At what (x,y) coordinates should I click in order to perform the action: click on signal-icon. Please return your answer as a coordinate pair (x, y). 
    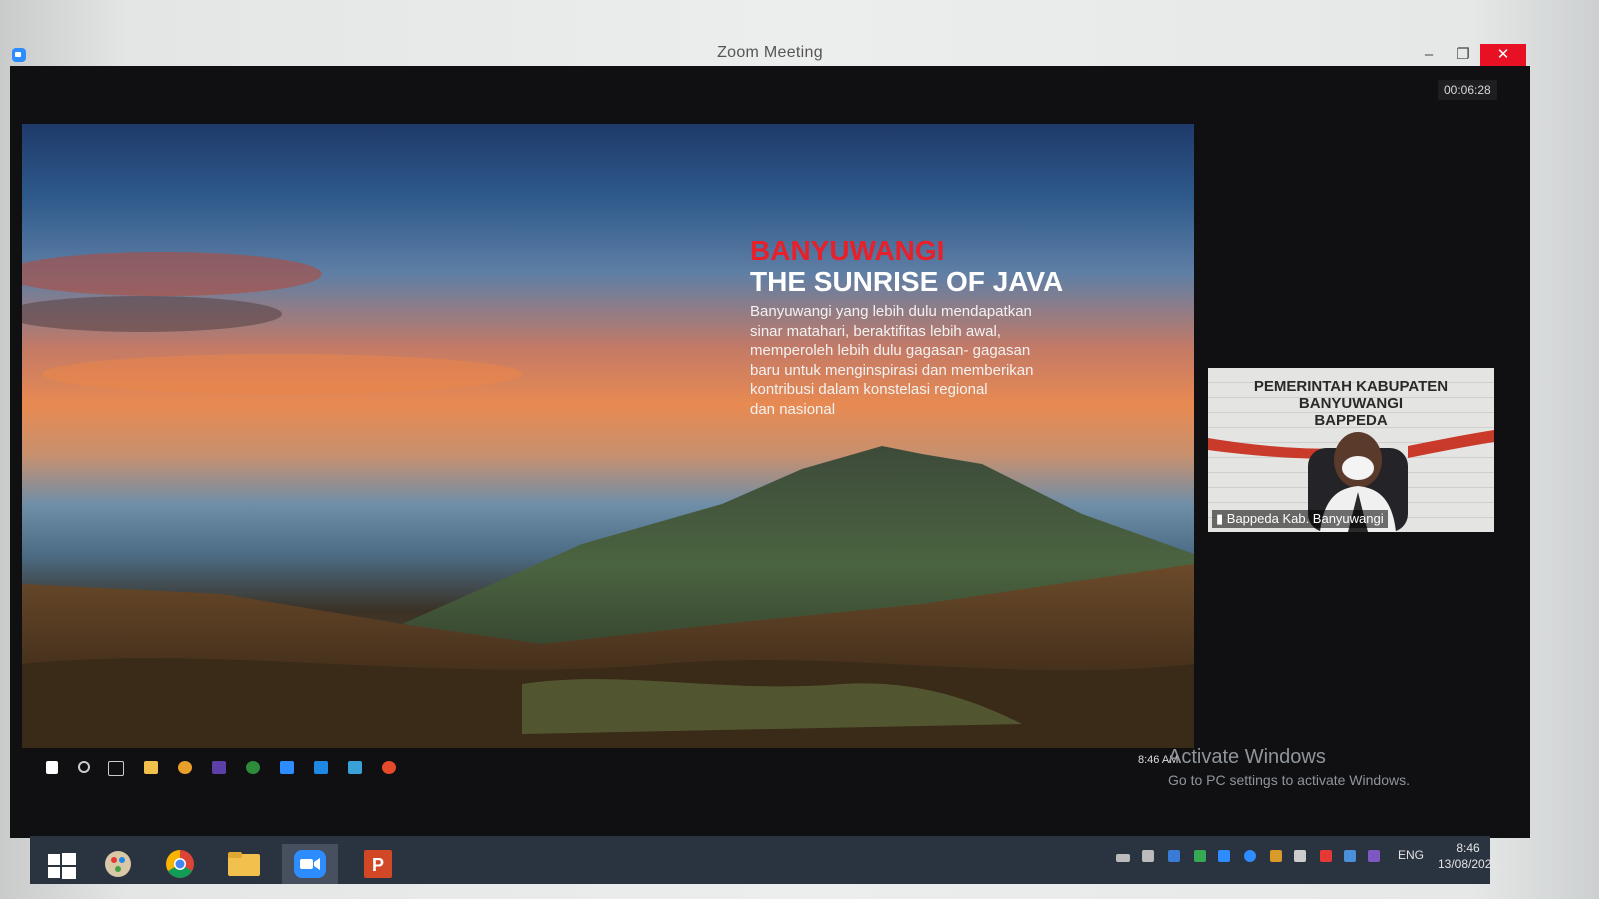
    Looking at the image, I should click on (1123, 858).